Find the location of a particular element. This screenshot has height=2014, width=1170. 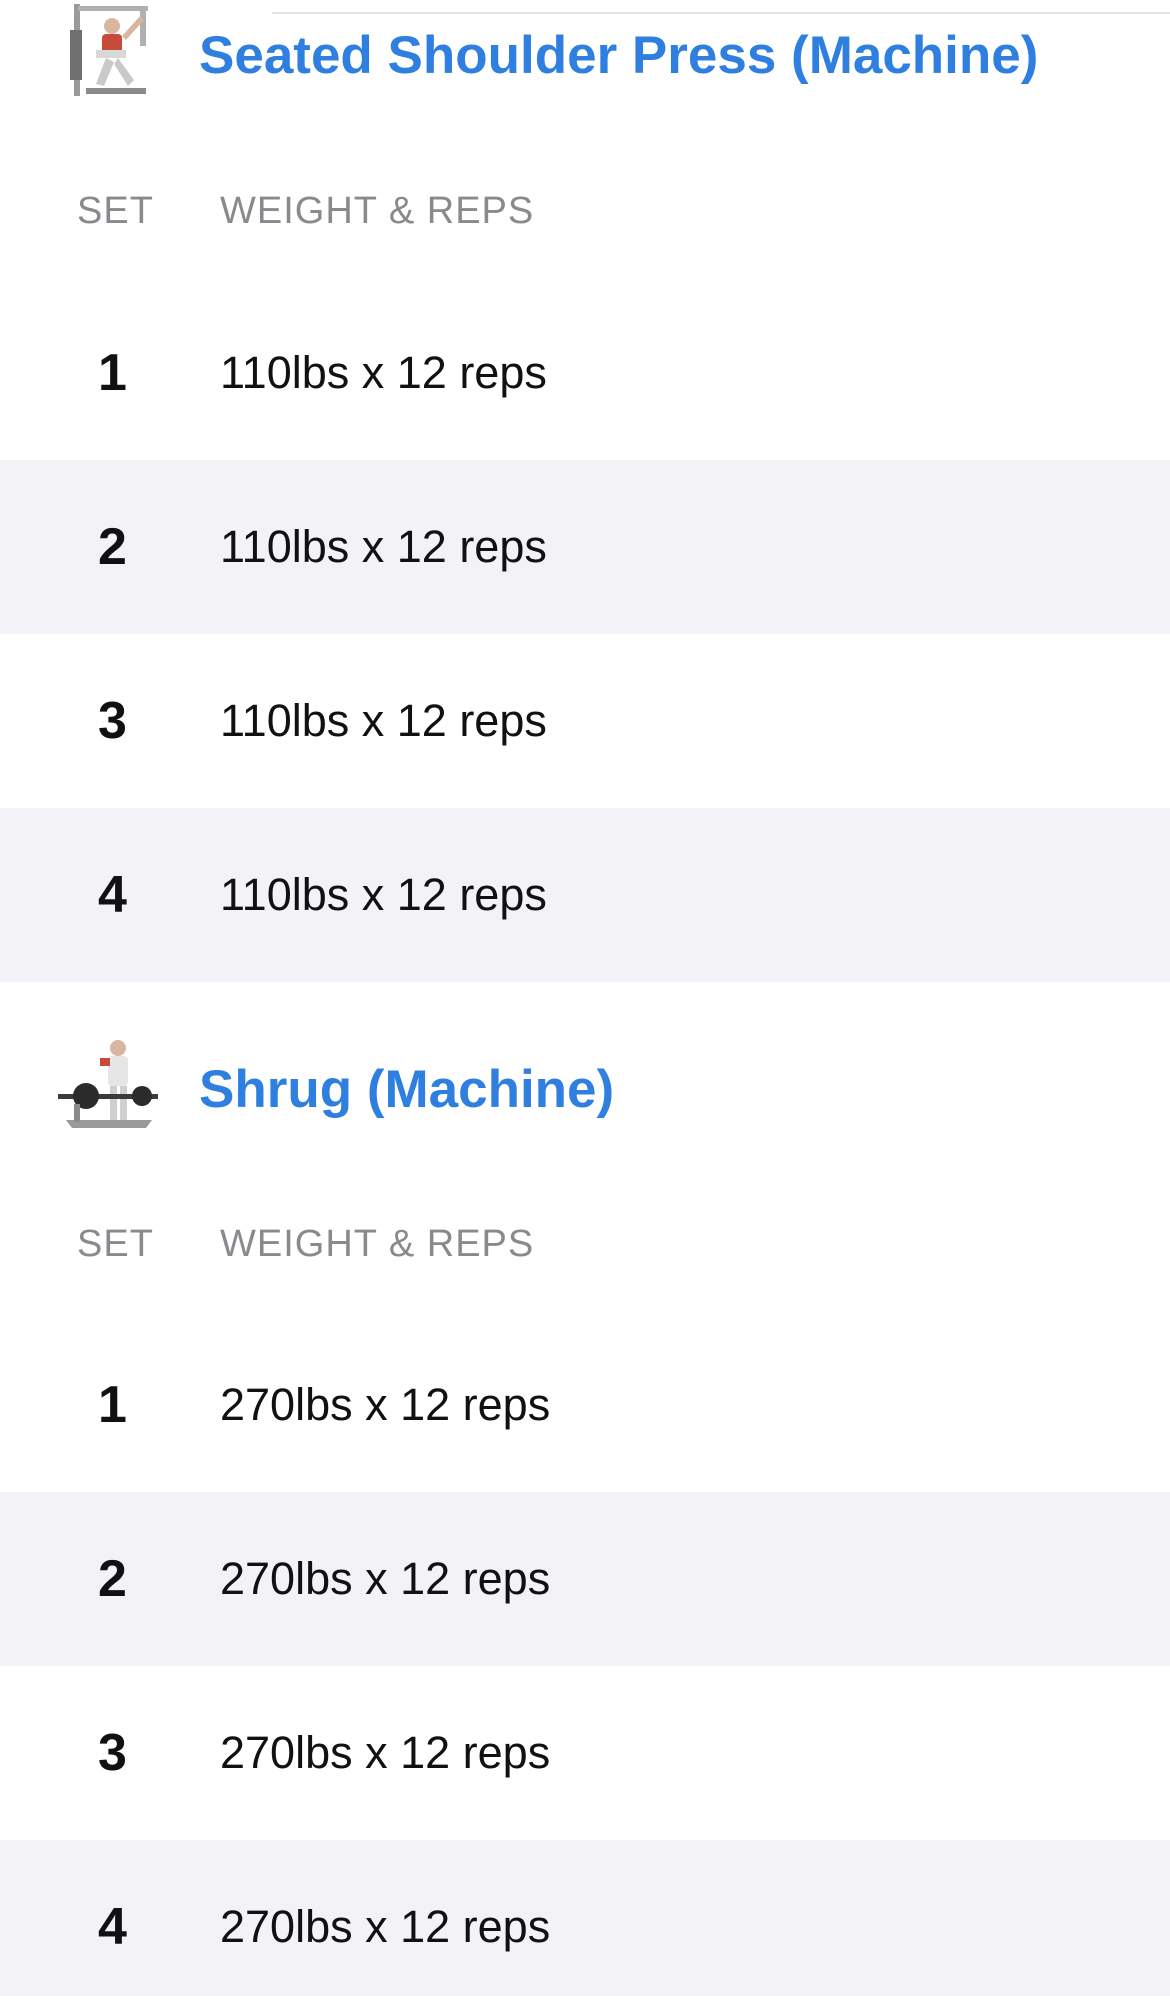

set-row: 4 270lbs x 12 reps is located at coordinates (585, 1918).